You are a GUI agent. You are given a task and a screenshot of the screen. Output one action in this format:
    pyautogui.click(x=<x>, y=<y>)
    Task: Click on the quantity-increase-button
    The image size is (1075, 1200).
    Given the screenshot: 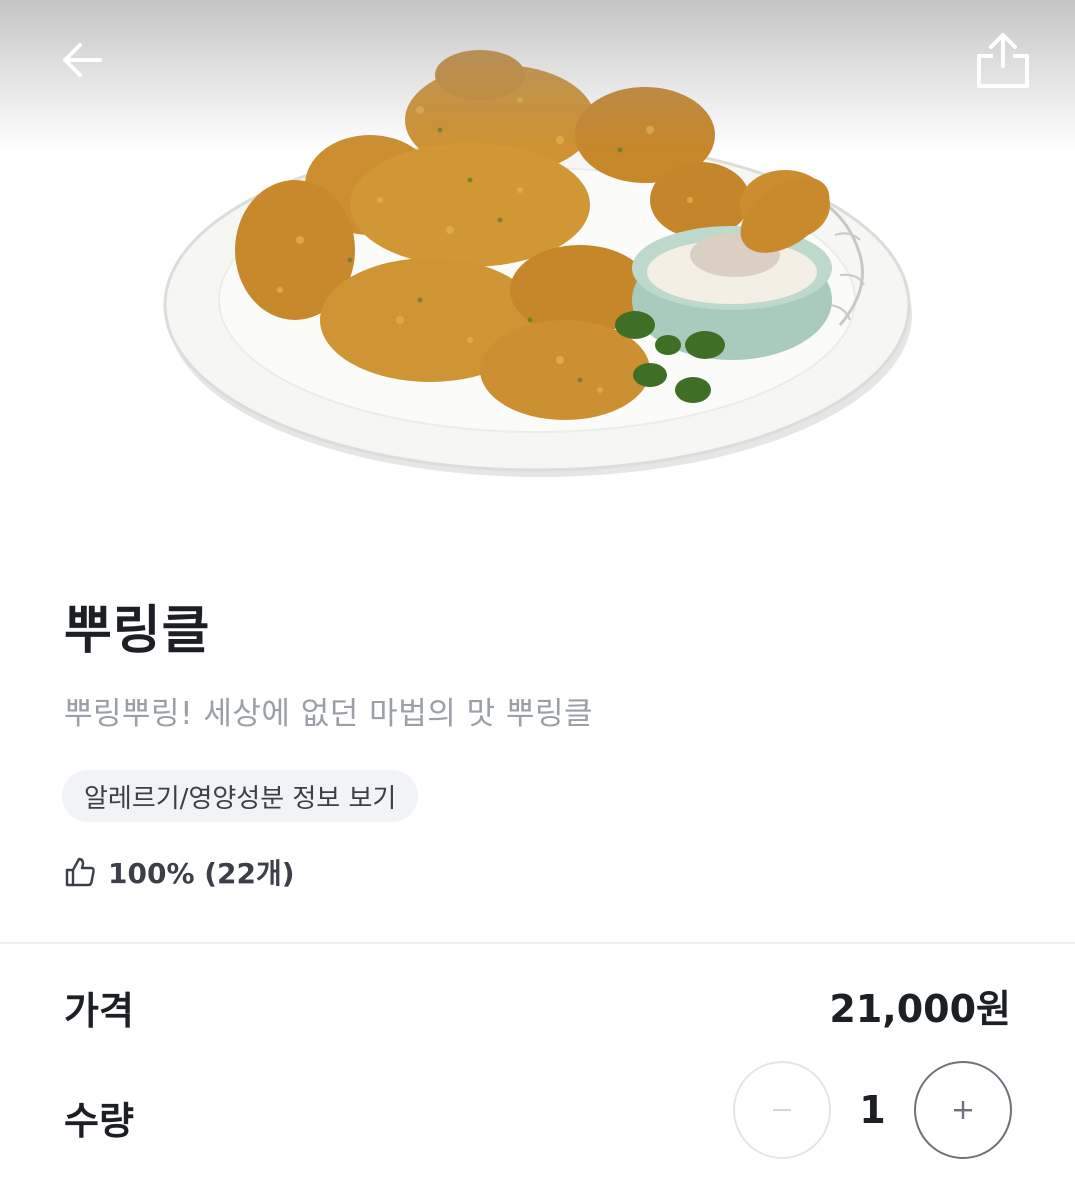 What is the action you would take?
    pyautogui.click(x=963, y=1110)
    